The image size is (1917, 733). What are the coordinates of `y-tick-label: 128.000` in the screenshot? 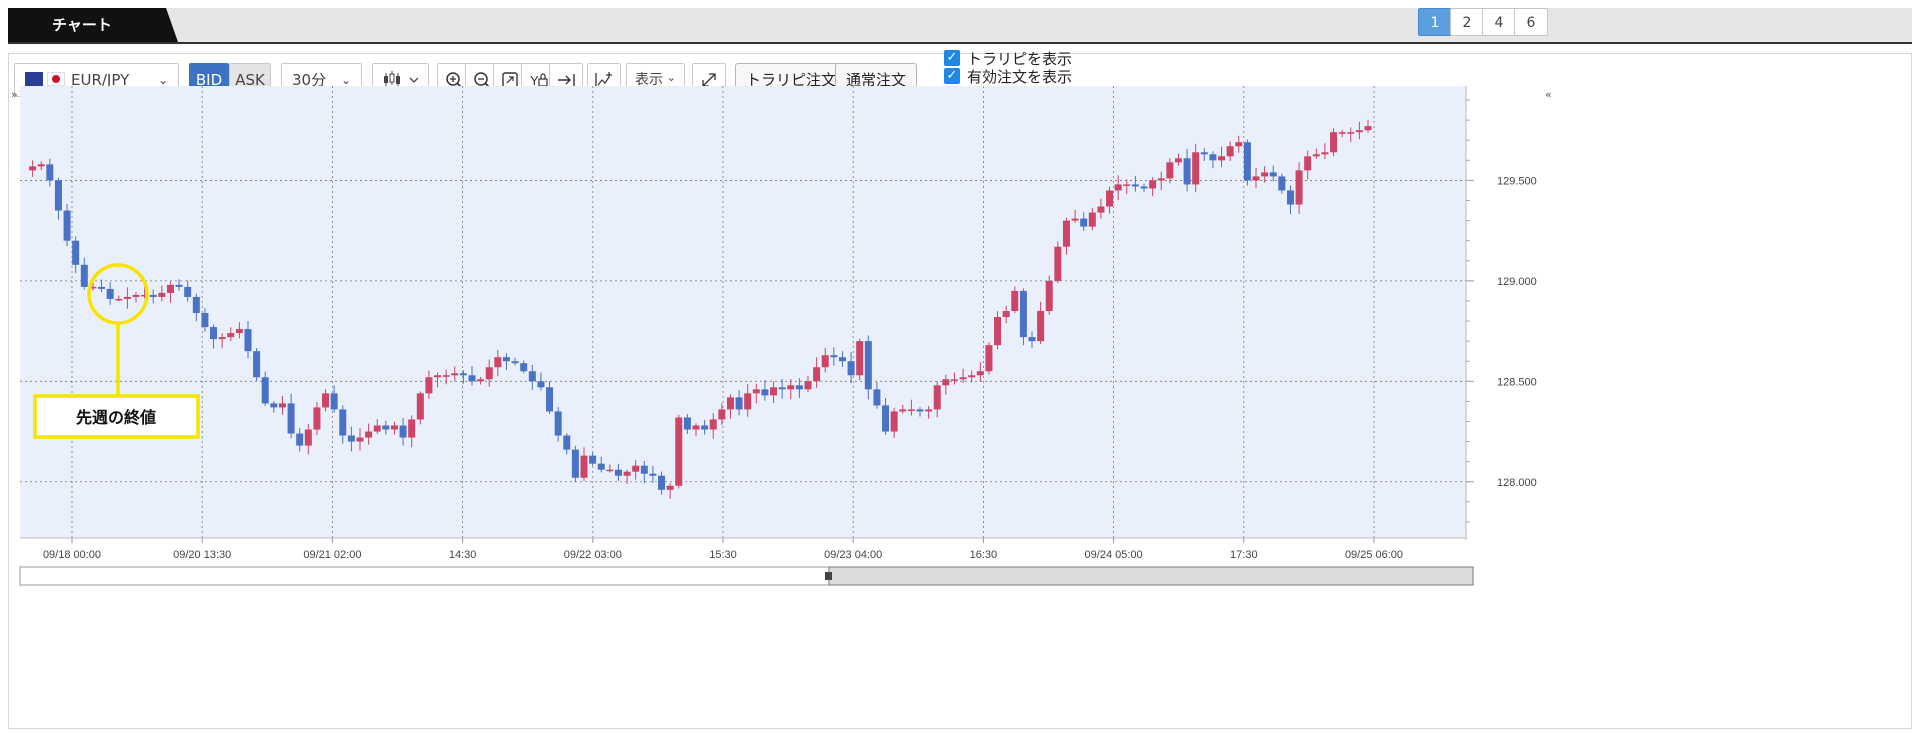 It's located at (1517, 483).